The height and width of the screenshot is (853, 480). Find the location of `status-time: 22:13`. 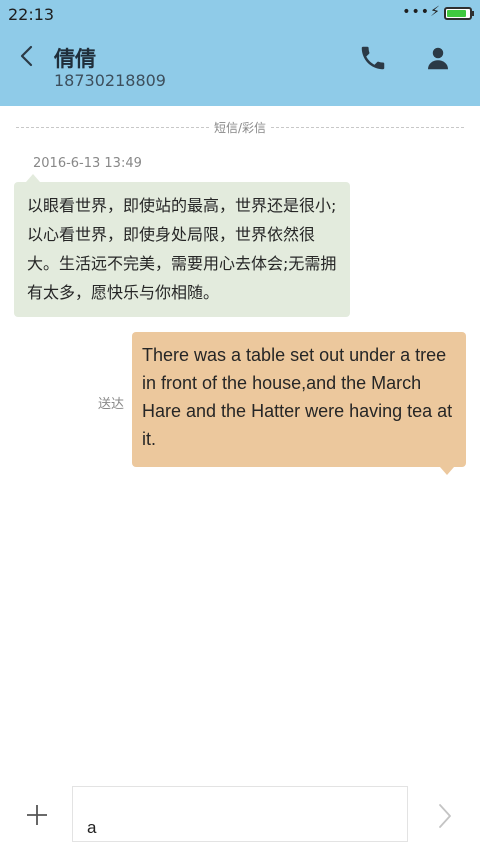

status-time: 22:13 is located at coordinates (31, 14).